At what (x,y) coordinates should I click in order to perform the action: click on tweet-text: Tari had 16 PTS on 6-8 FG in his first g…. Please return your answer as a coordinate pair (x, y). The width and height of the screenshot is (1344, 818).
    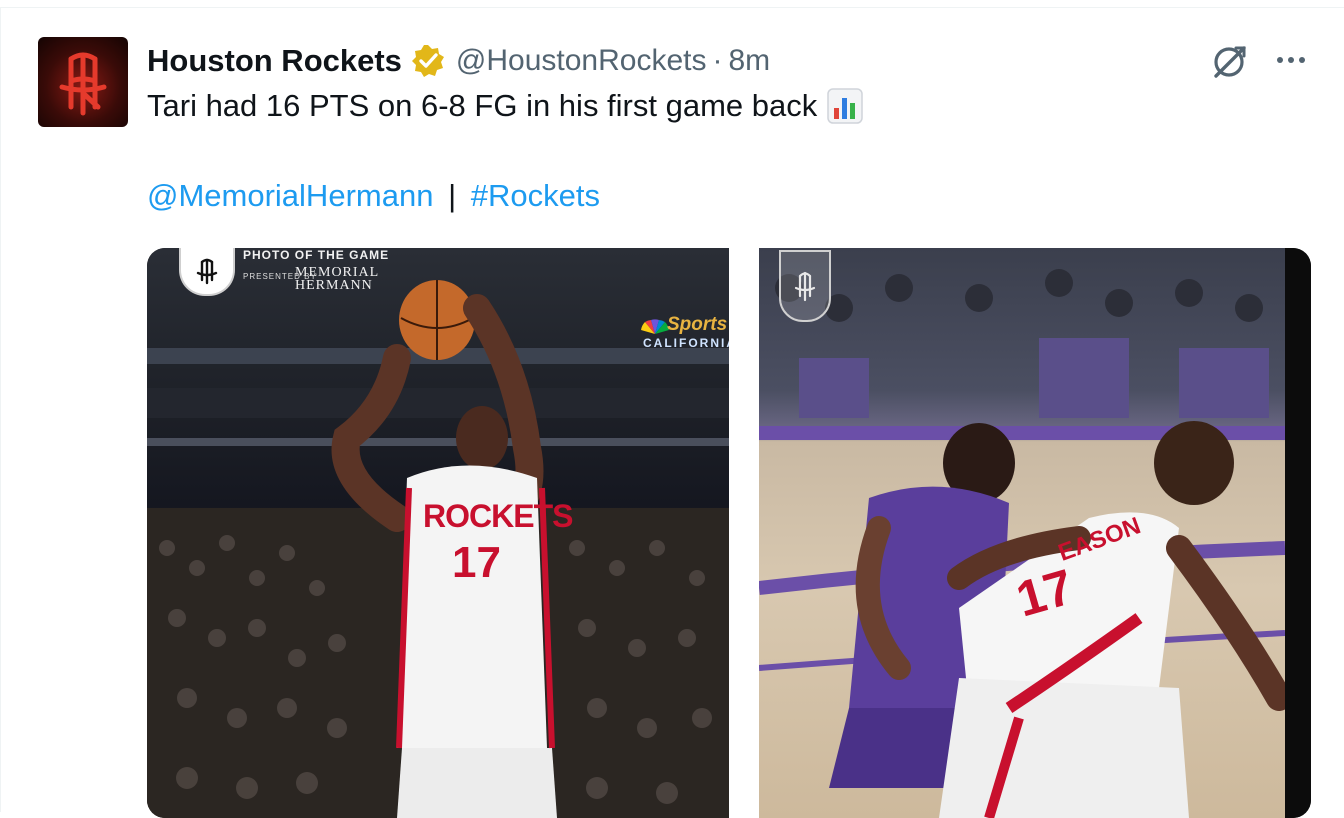
    Looking at the image, I should click on (505, 106).